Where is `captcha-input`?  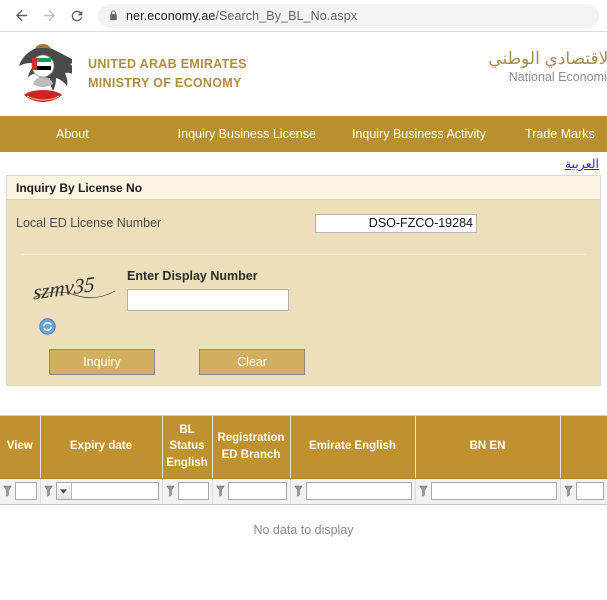
captcha-input is located at coordinates (208, 300).